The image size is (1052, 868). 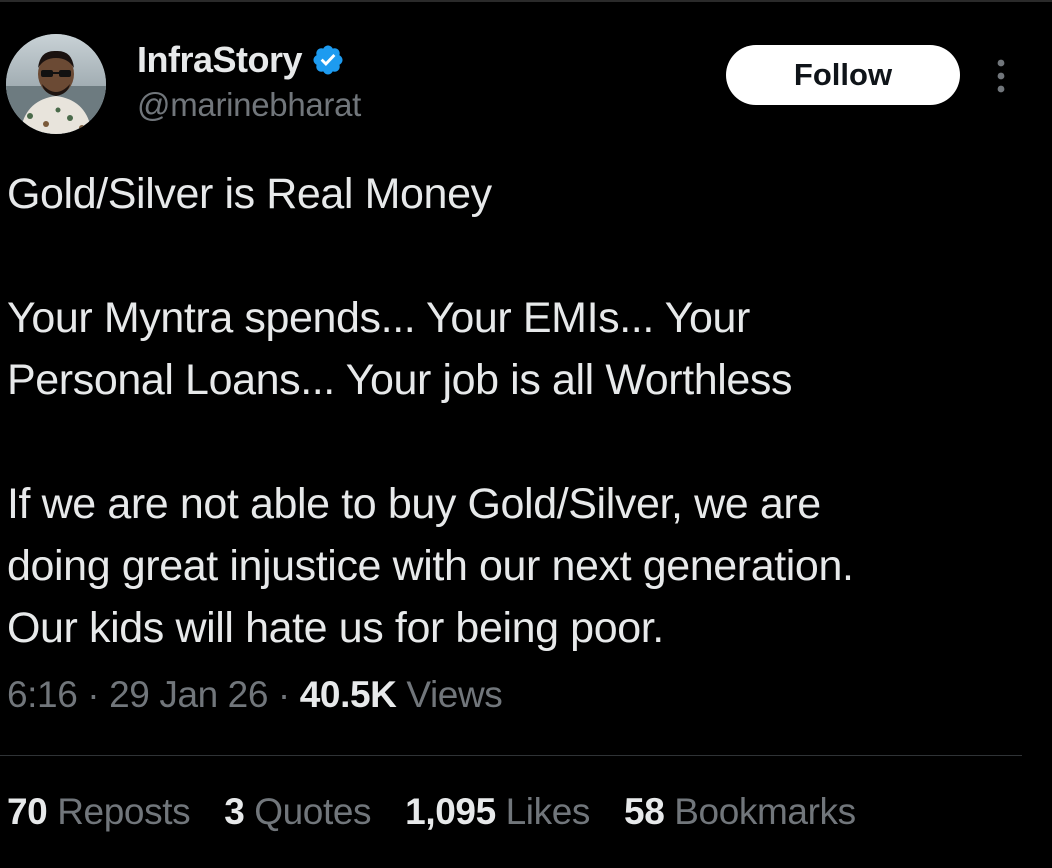 What do you see at coordinates (188, 694) in the screenshot?
I see `tweet-date: 29 Jan 26` at bounding box center [188, 694].